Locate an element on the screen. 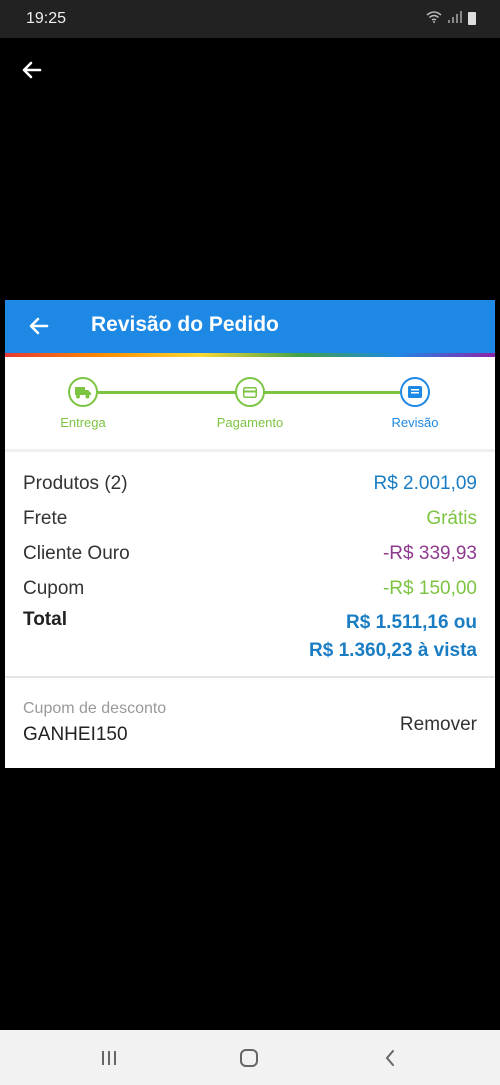  step-entrega is located at coordinates (83, 392).